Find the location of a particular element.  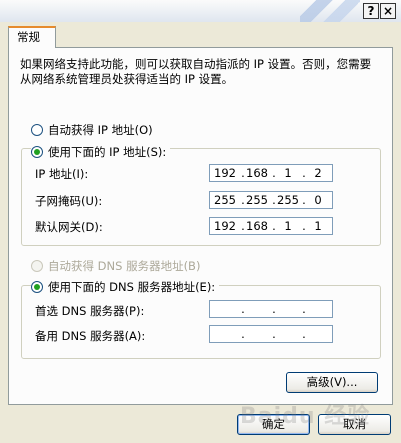

windows-logo-icon is located at coordinates (330, 11).